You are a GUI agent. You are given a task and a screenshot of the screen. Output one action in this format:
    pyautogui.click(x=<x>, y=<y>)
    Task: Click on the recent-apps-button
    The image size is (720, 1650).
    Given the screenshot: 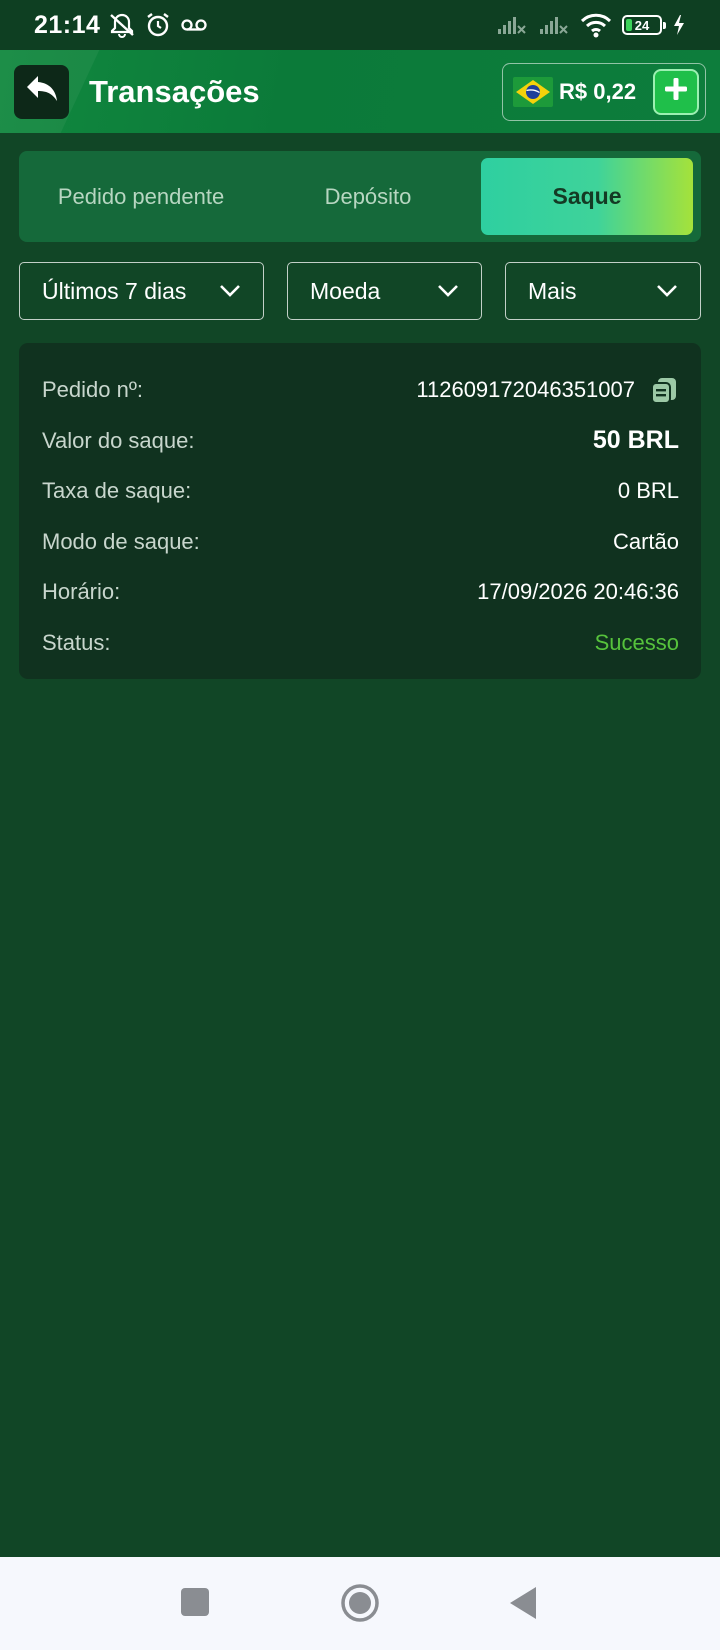 What is the action you would take?
    pyautogui.click(x=195, y=1602)
    